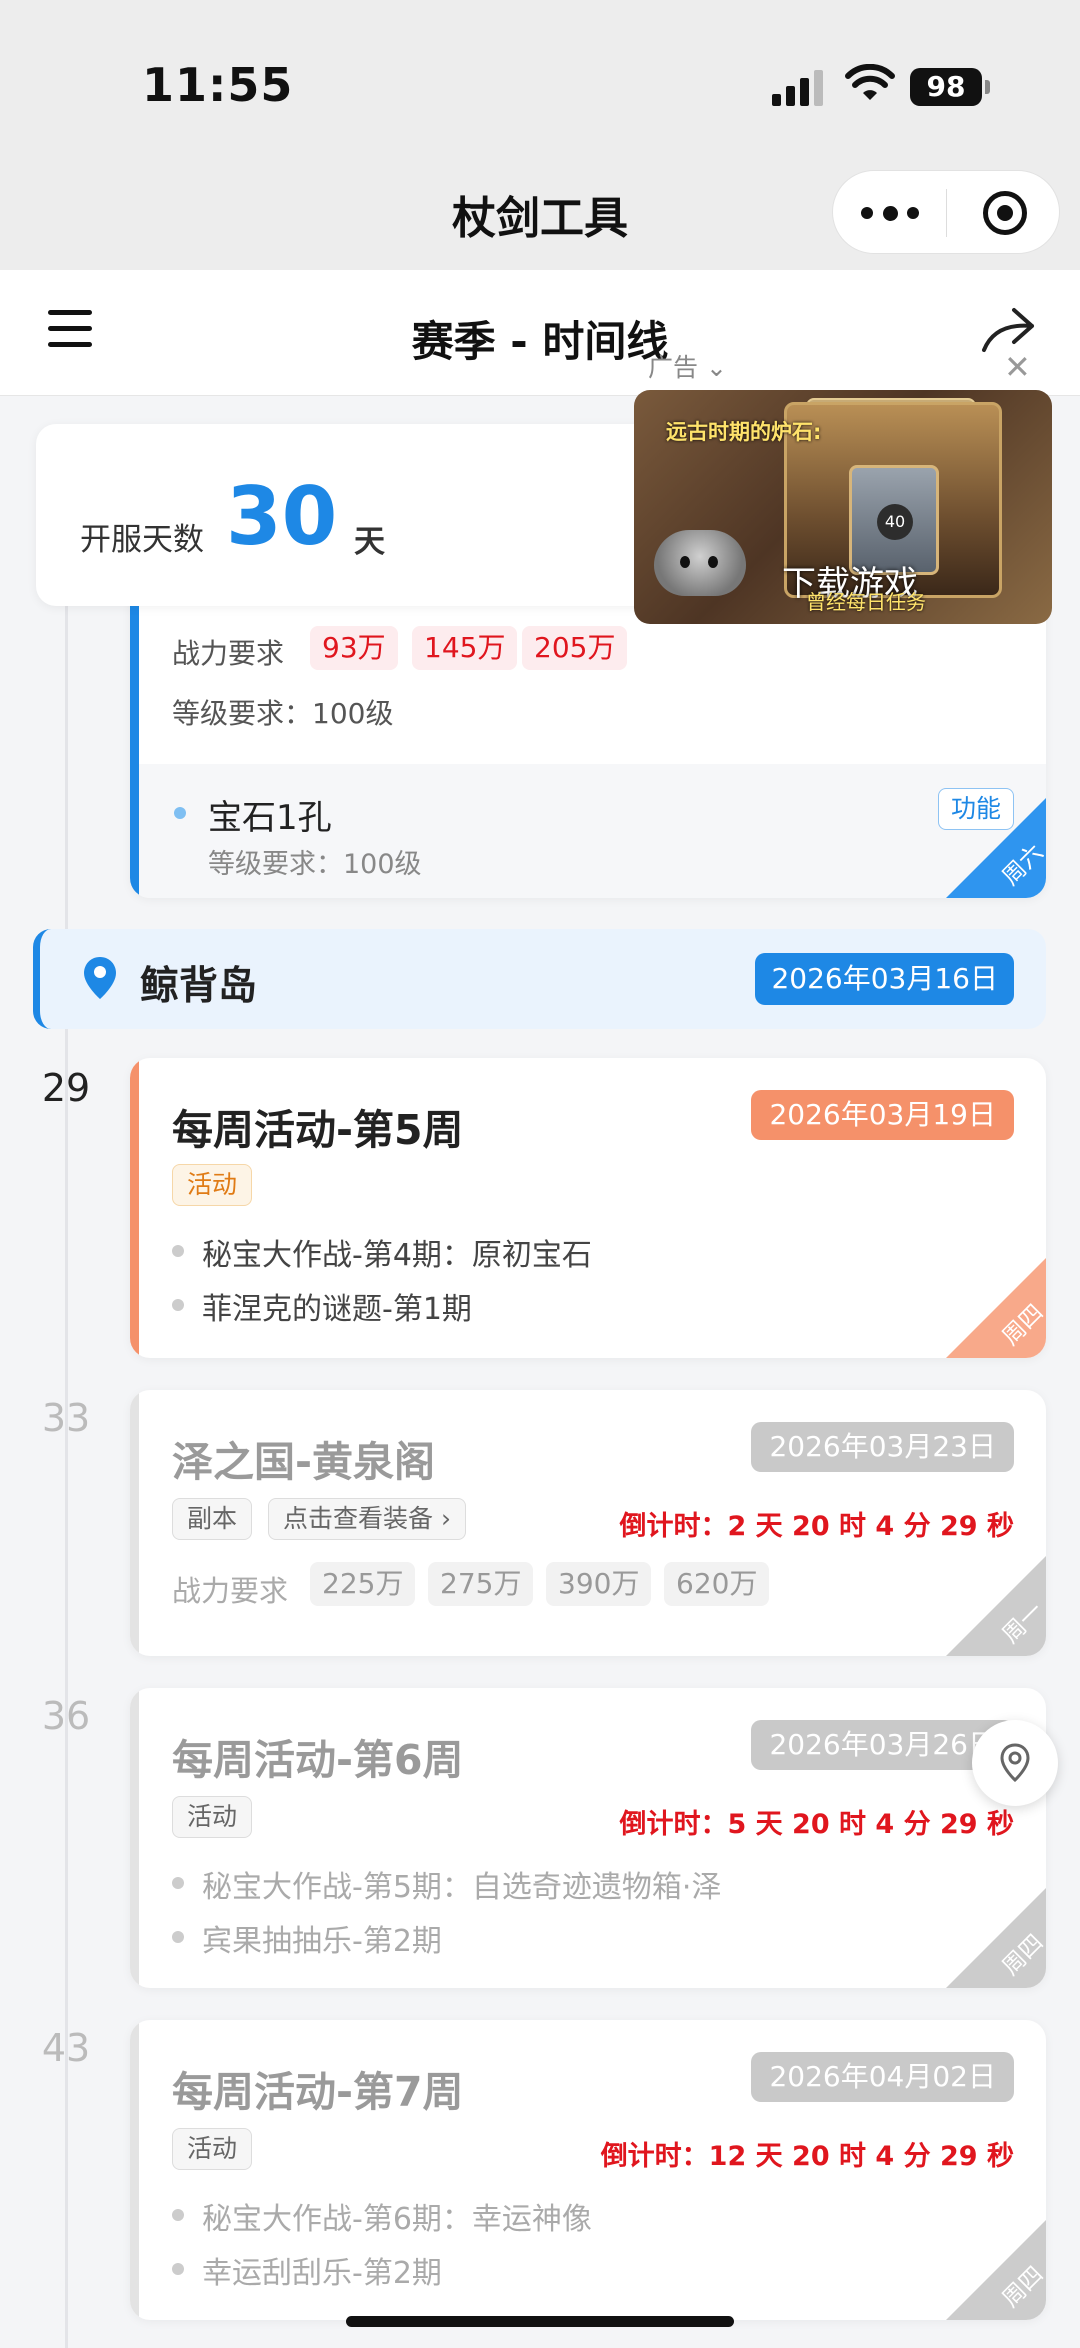  I want to click on ad-hamster-image, so click(700, 563).